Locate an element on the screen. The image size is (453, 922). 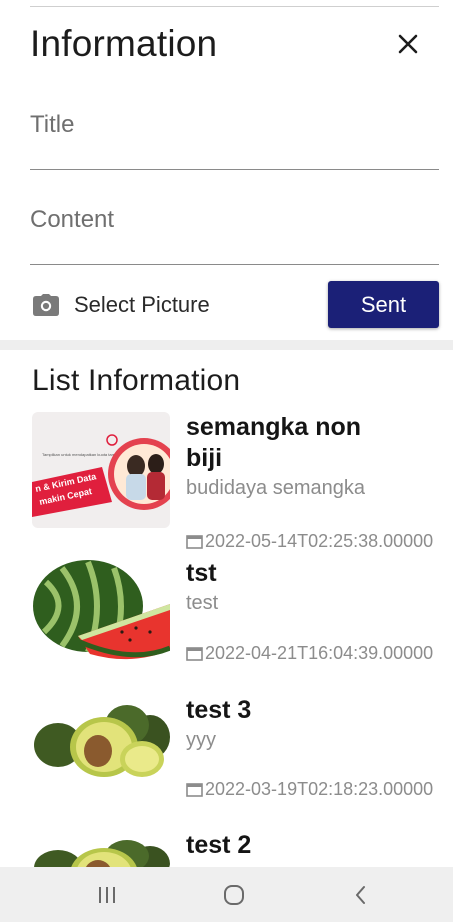
close-icon is located at coordinates (408, 44).